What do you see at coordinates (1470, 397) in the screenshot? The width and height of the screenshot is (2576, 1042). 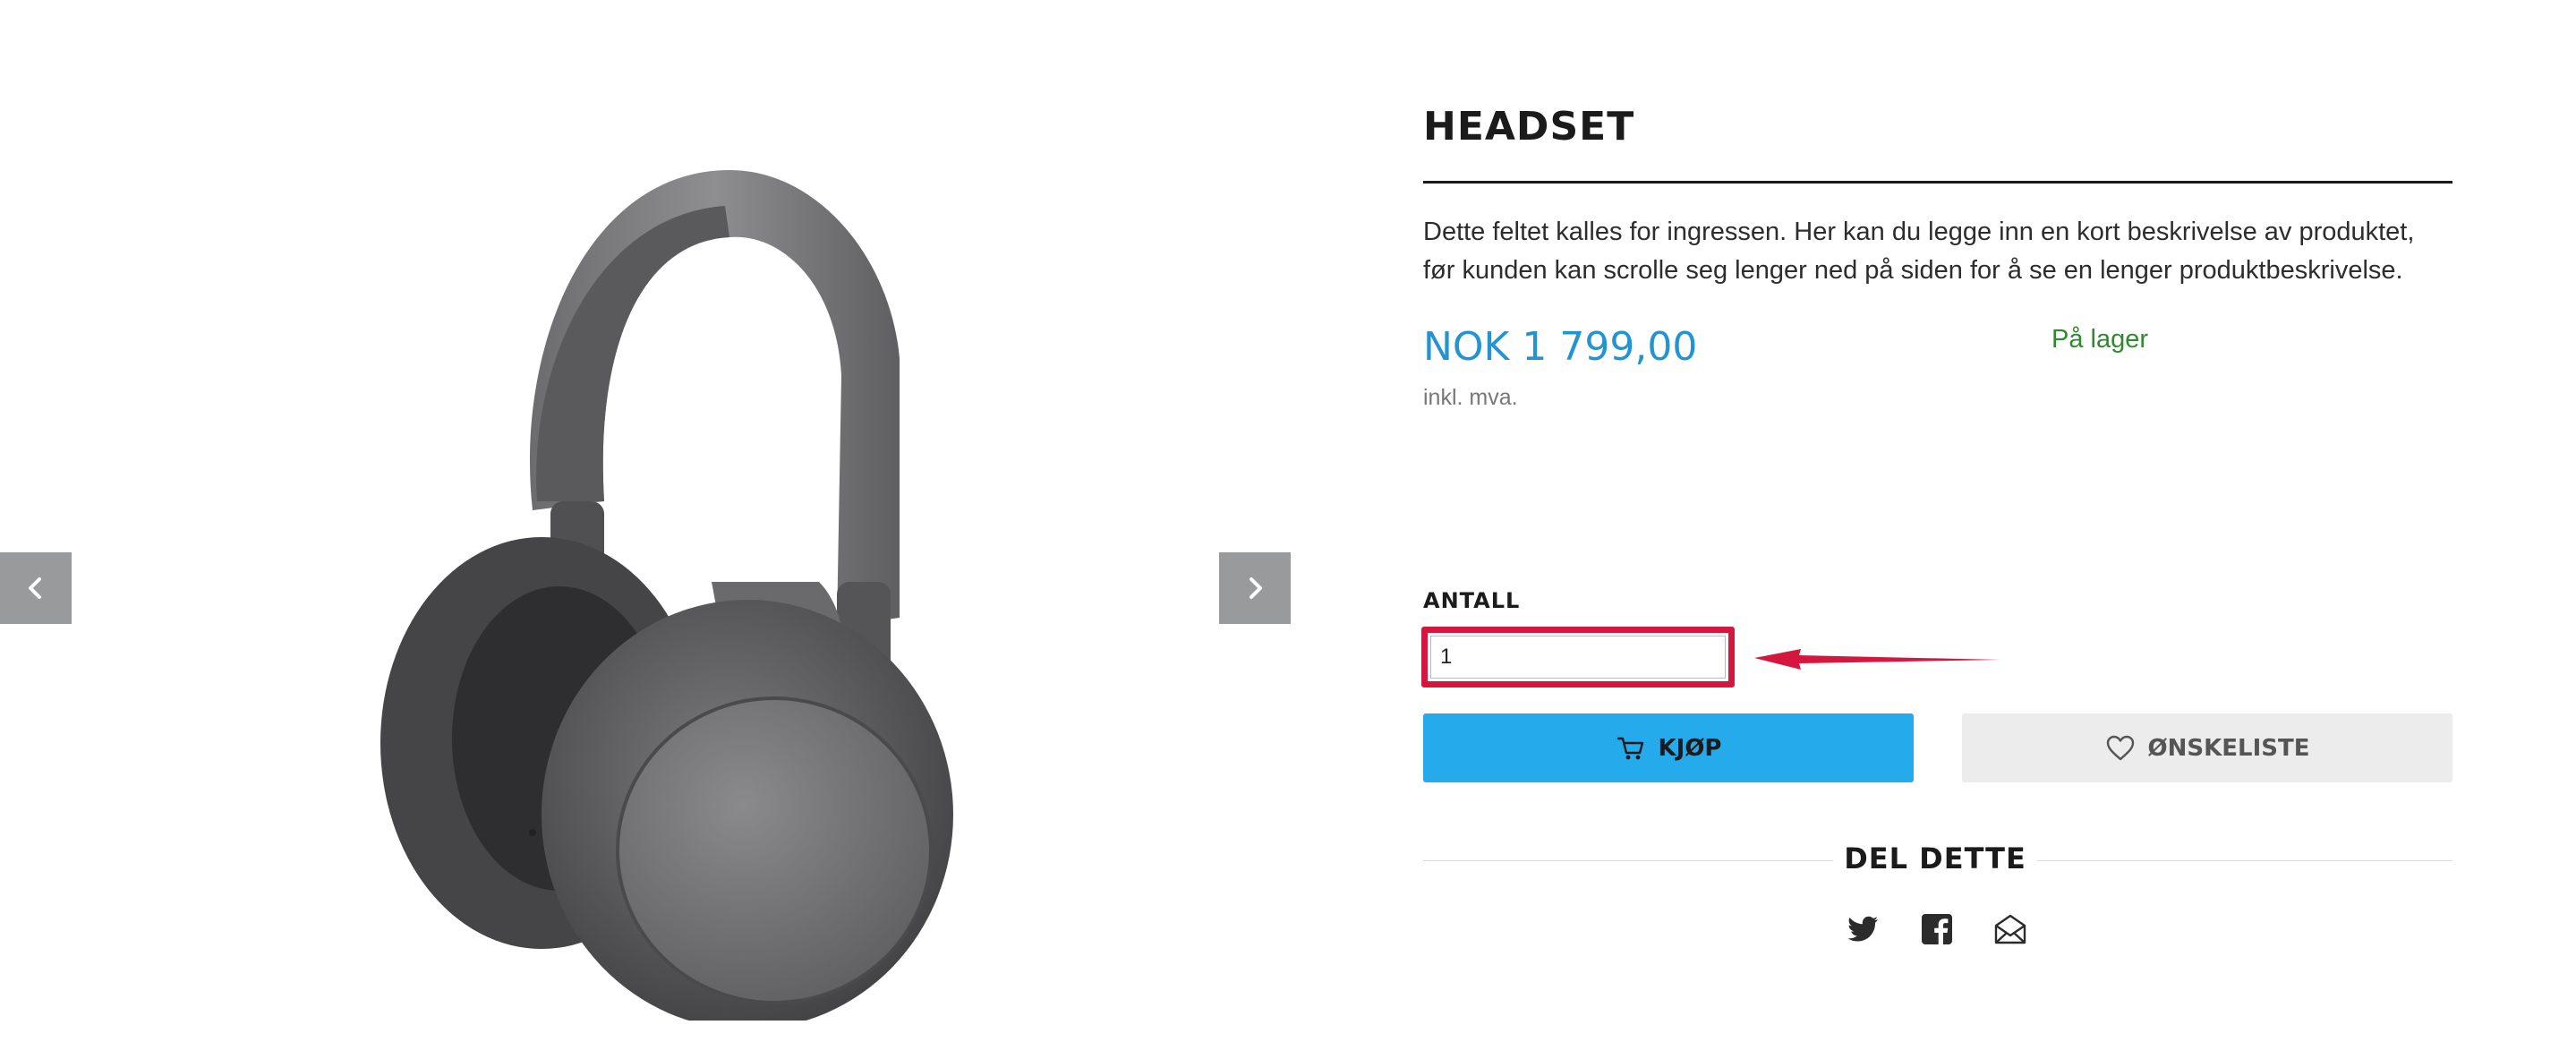 I see `vat-note: inkl. mva.` at bounding box center [1470, 397].